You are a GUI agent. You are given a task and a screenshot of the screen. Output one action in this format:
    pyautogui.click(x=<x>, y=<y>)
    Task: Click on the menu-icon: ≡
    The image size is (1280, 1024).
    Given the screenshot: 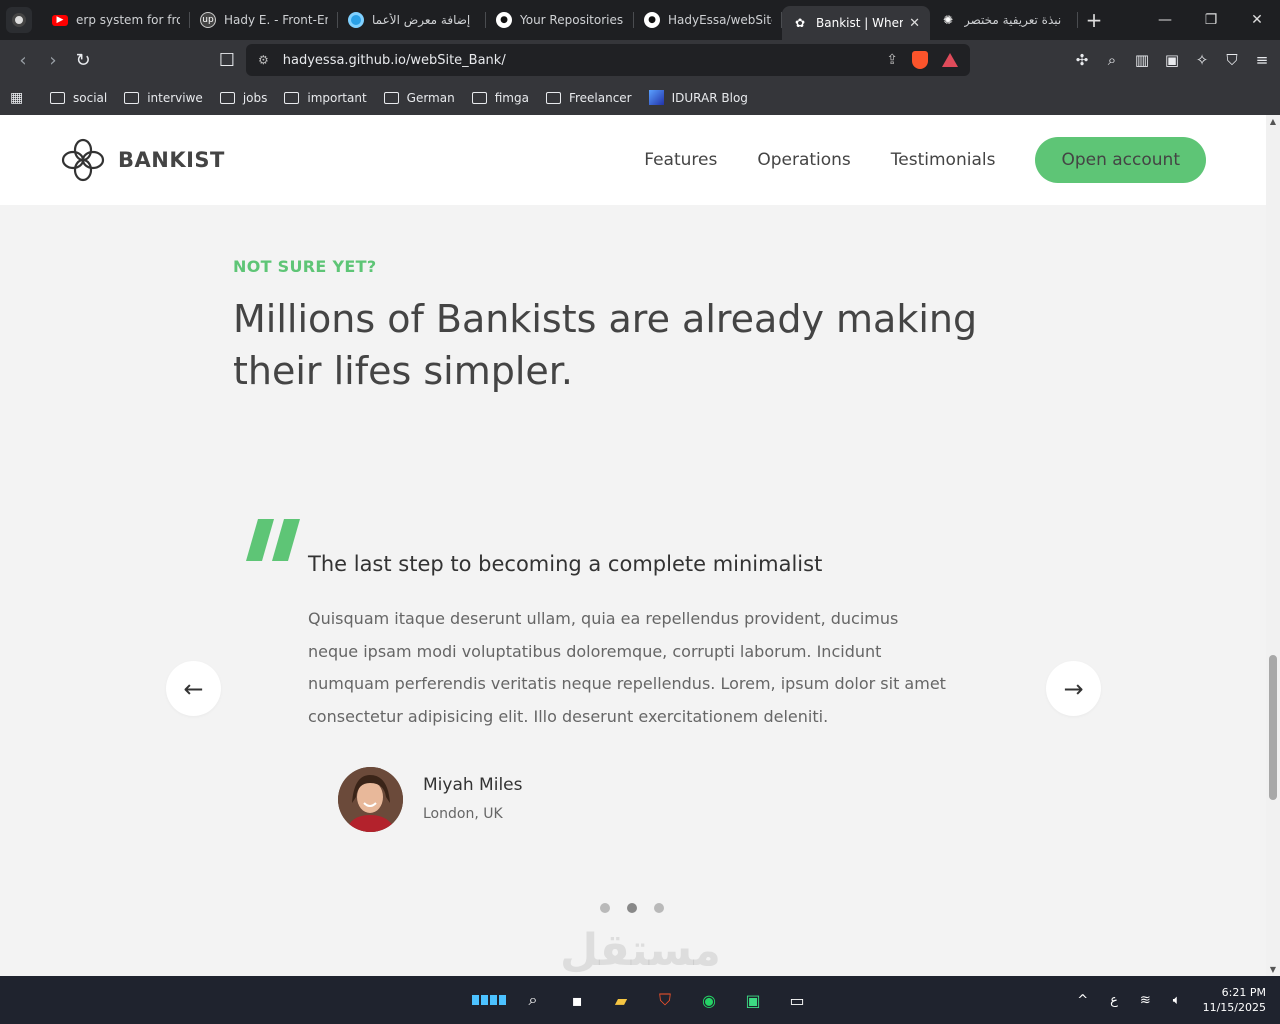 What is the action you would take?
    pyautogui.click(x=1262, y=60)
    